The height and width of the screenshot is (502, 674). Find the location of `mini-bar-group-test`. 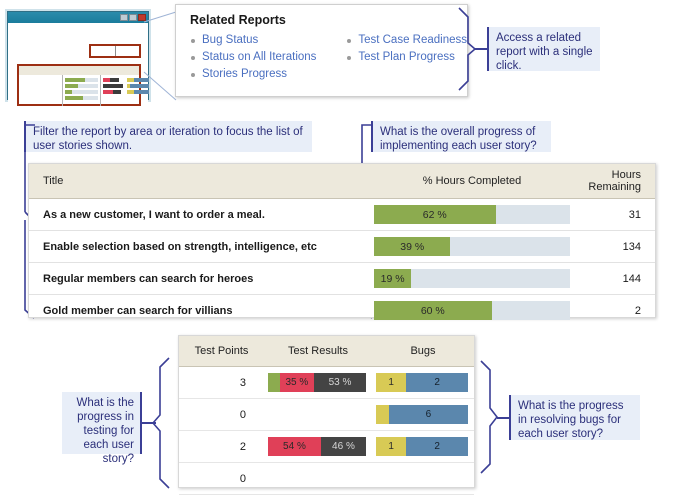

mini-bar-group-test is located at coordinates (113, 90).